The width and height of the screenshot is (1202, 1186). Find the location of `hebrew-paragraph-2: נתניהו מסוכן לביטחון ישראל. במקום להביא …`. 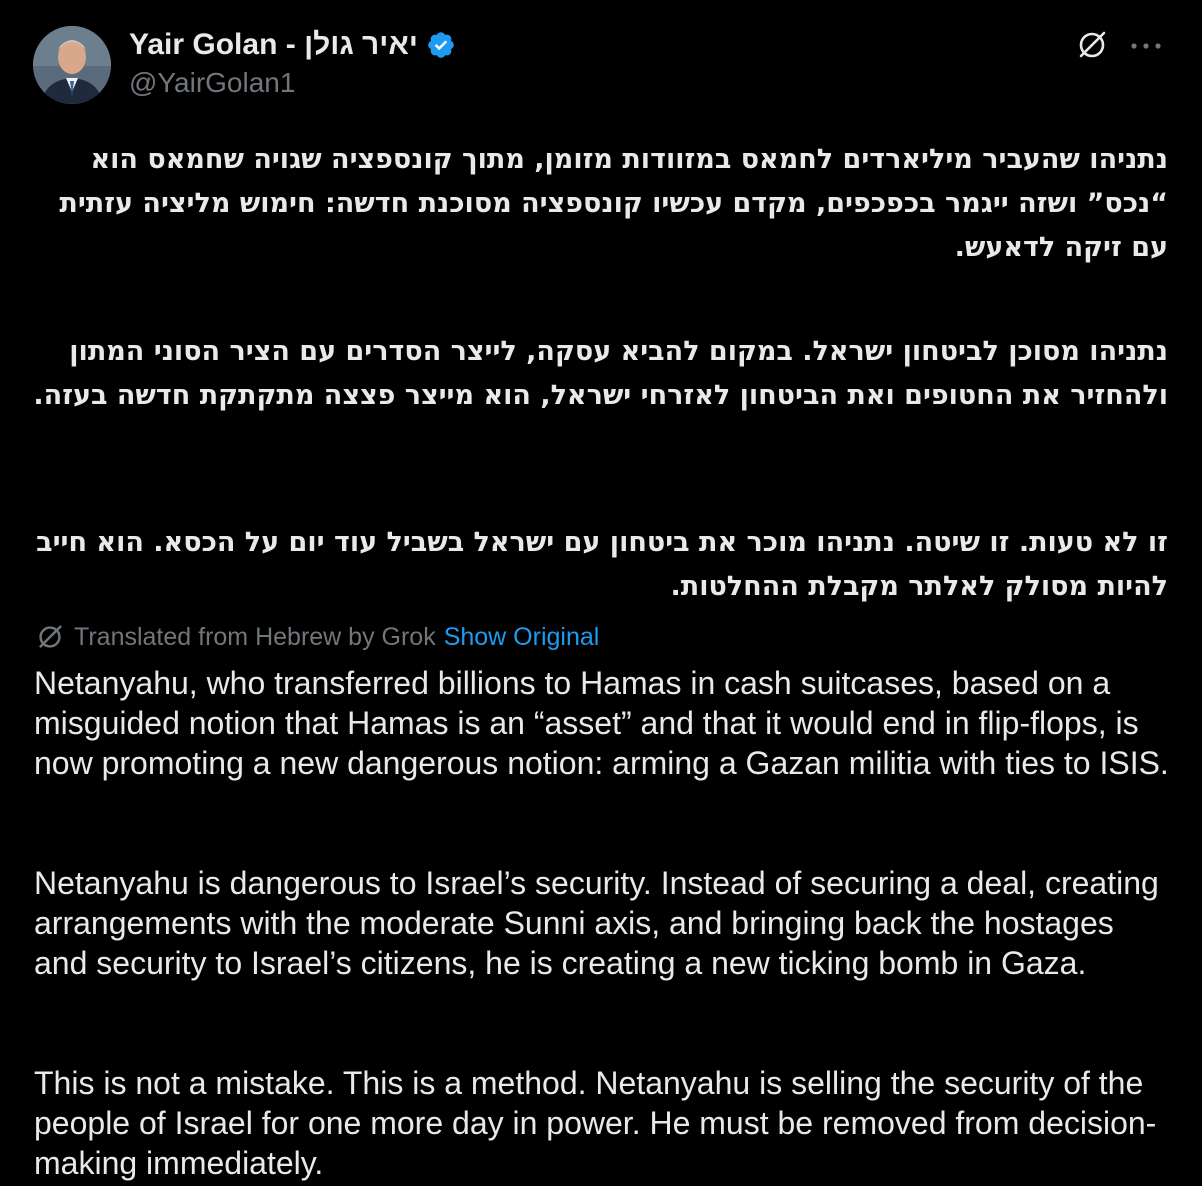

hebrew-paragraph-2: נתניהו מסוכן לביטחון ישראל. במקום להביא … is located at coordinates (599, 374).